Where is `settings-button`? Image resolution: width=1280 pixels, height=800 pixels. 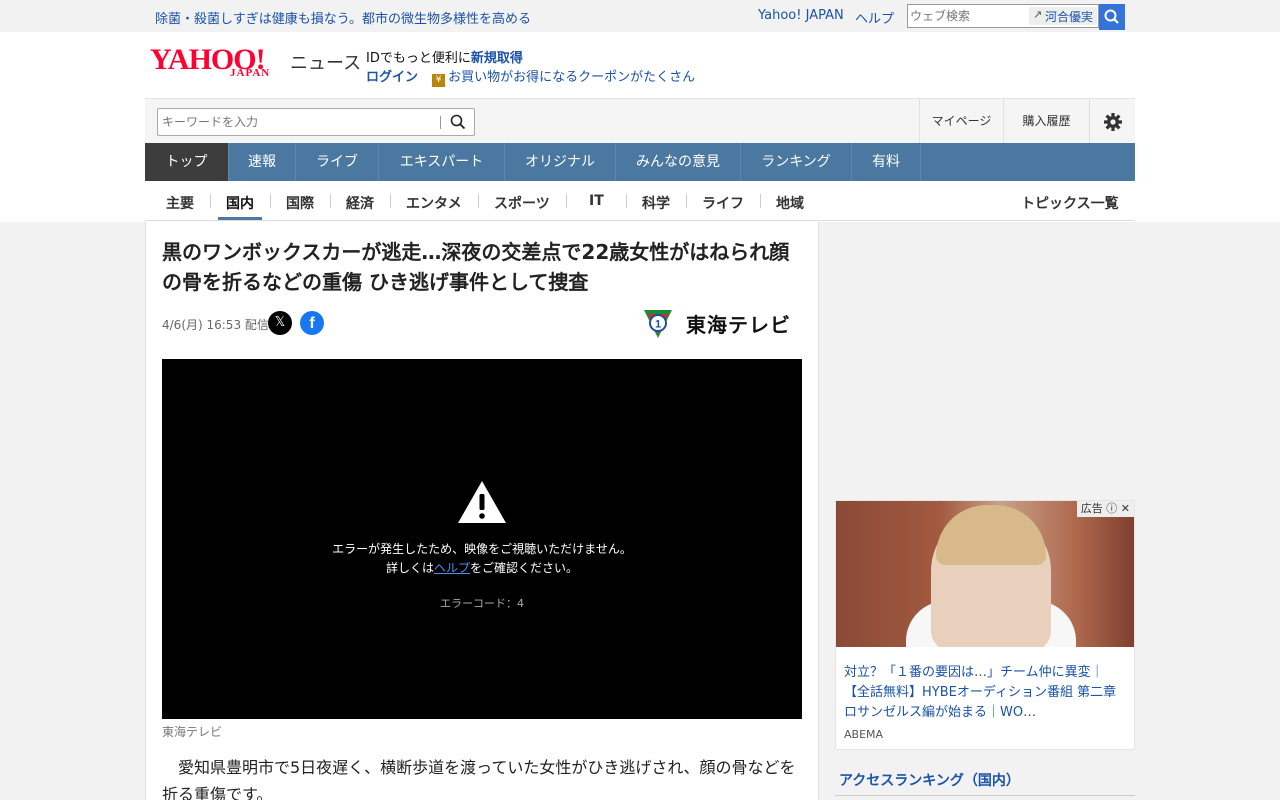
settings-button is located at coordinates (1112, 121).